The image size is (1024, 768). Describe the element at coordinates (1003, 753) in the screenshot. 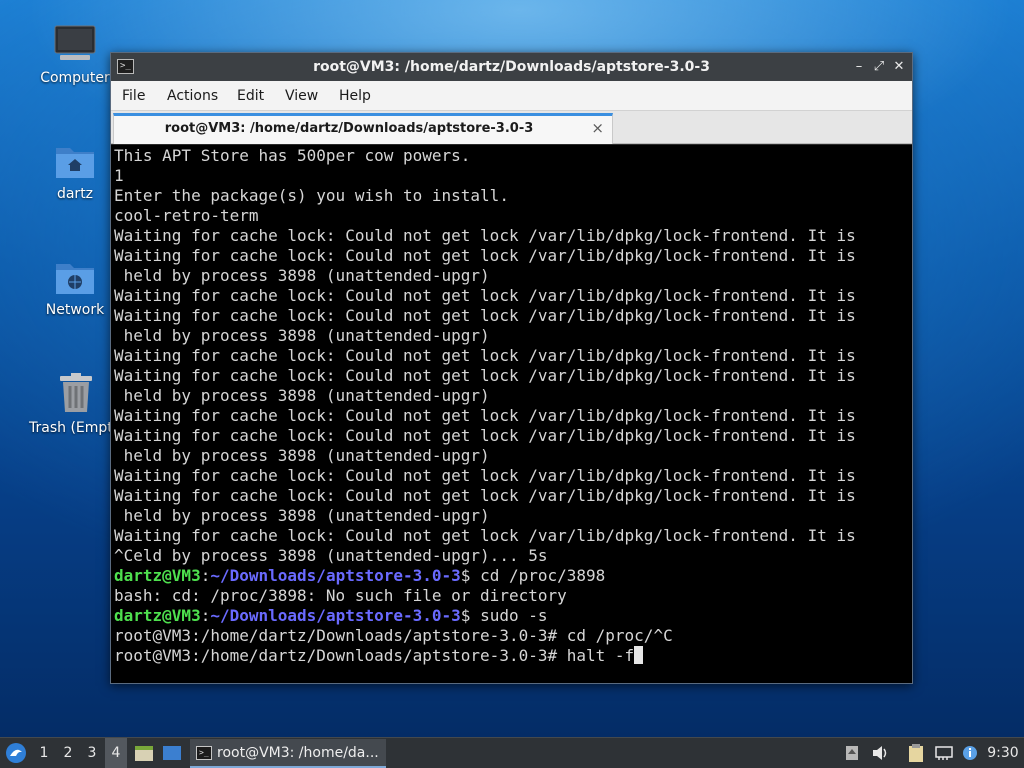

I see `clock: 9:30` at that location.